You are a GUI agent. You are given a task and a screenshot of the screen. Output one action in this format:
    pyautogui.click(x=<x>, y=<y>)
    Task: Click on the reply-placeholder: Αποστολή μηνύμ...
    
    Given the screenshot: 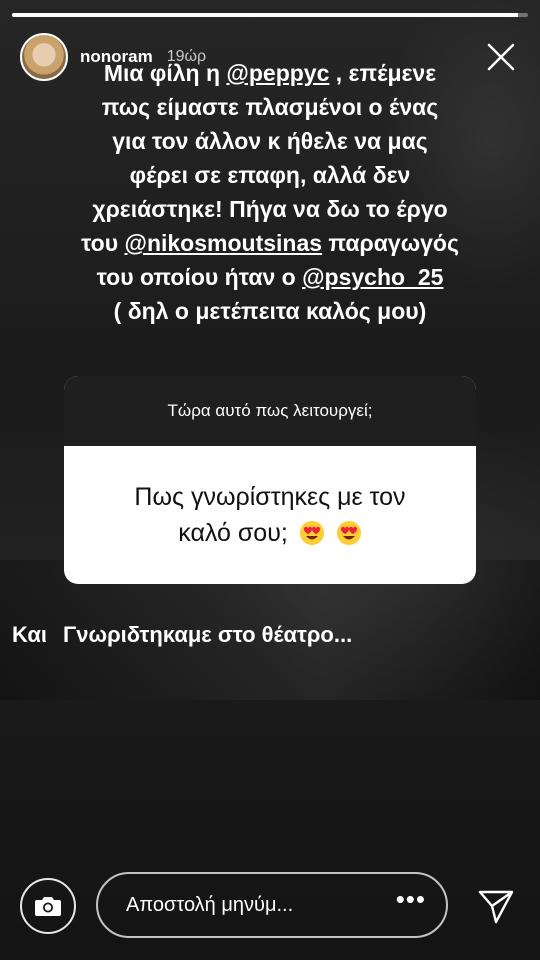 What is the action you would take?
    pyautogui.click(x=210, y=904)
    